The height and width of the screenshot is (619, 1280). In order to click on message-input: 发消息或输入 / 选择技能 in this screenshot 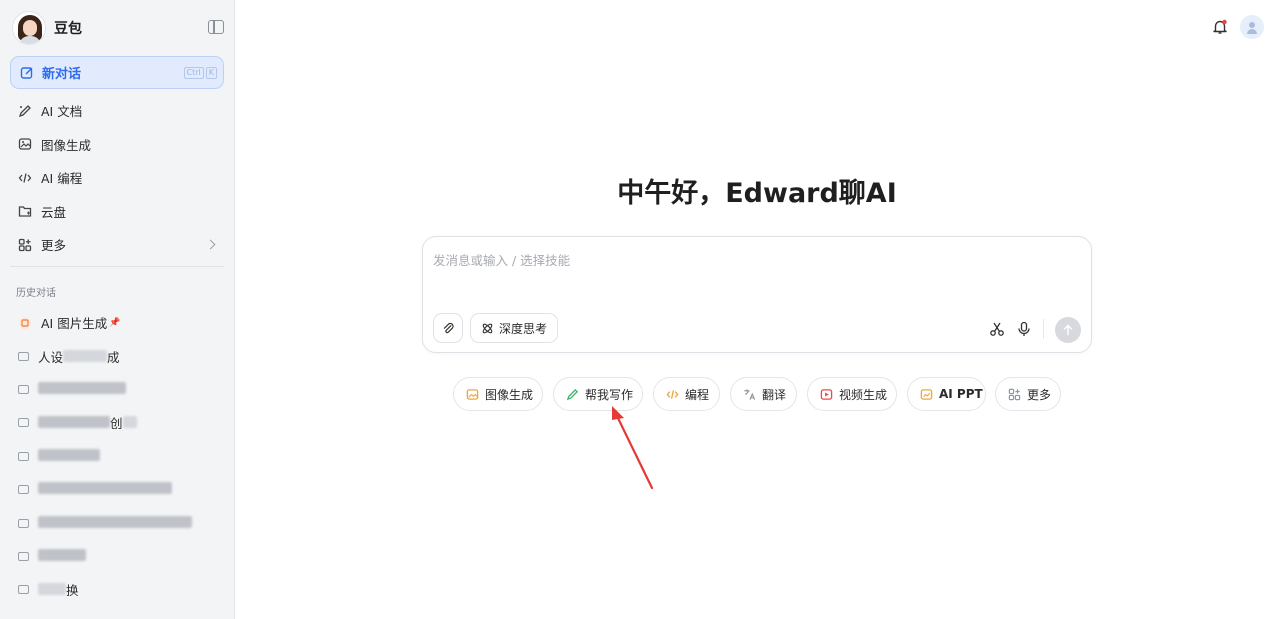, I will do `click(501, 259)`.